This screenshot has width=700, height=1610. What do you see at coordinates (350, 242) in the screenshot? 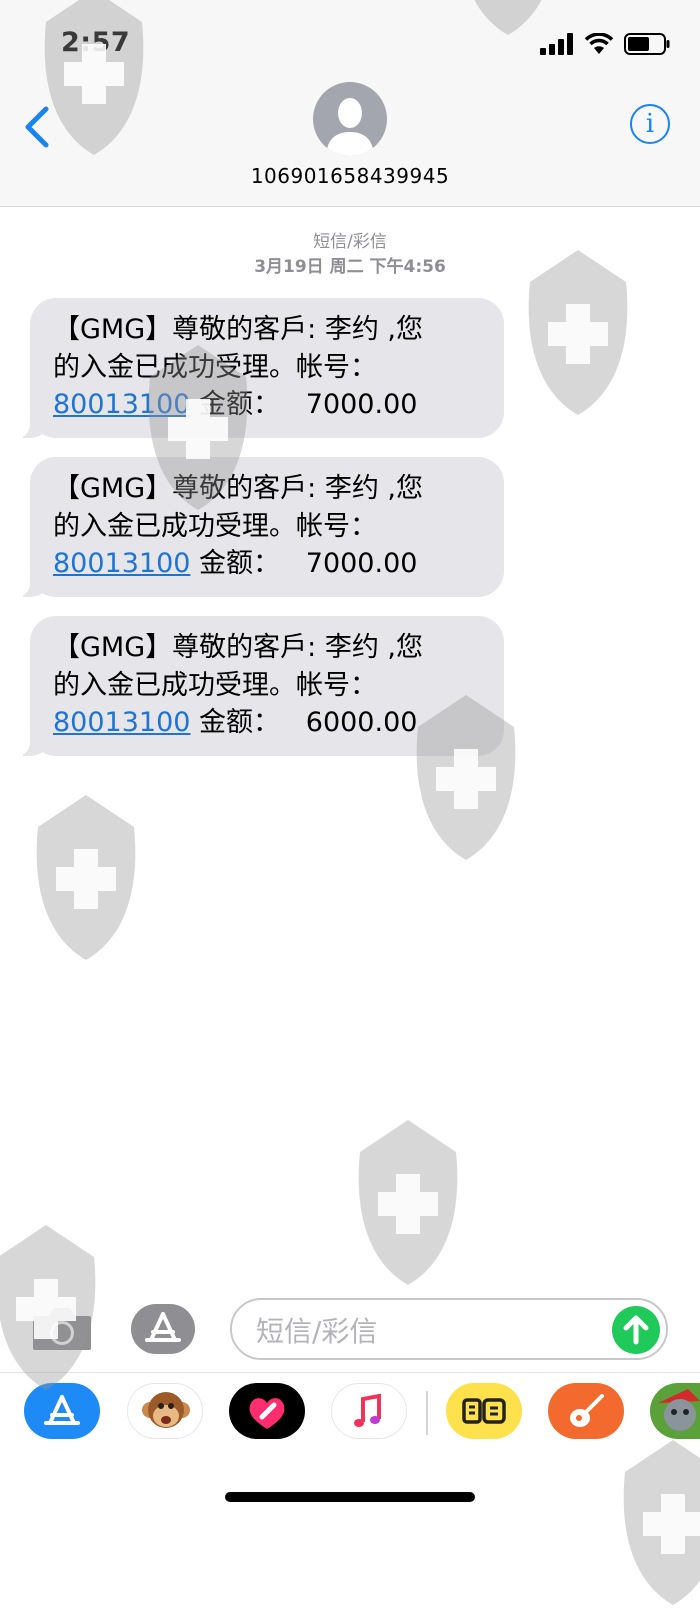
I see `channel-label: 短信/彩信` at bounding box center [350, 242].